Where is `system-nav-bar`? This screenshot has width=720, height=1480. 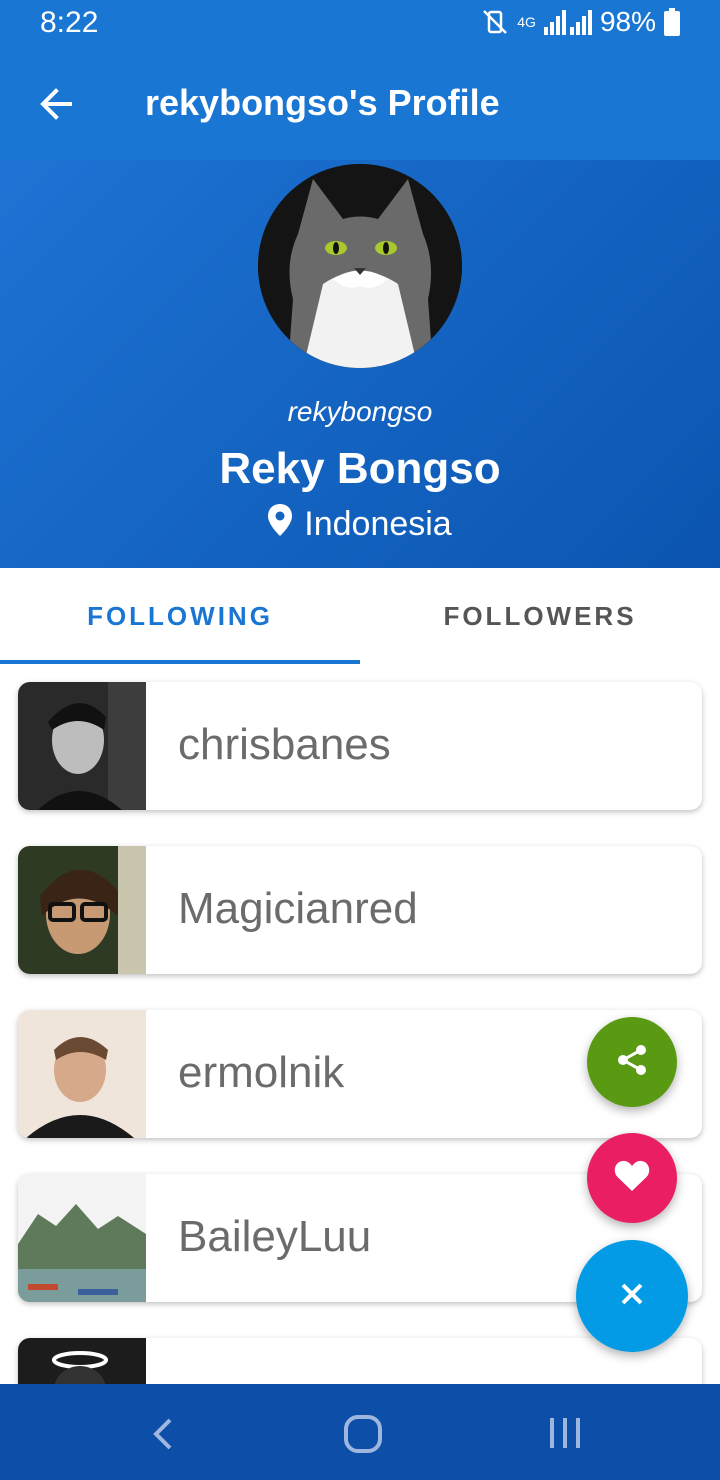 system-nav-bar is located at coordinates (360, 1432).